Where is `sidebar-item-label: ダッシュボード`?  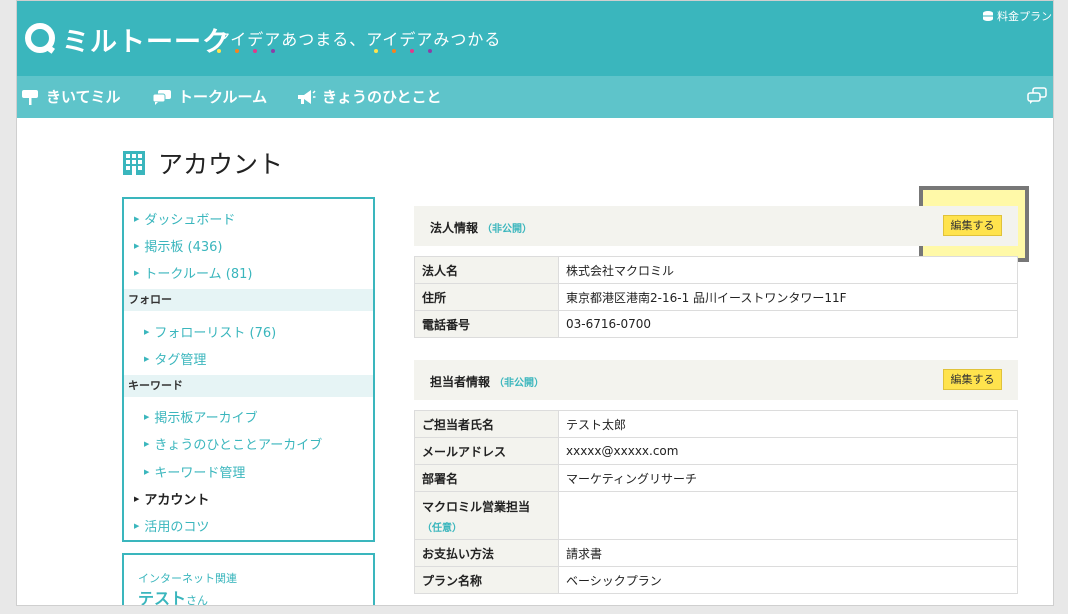
sidebar-item-label: ダッシュボード is located at coordinates (190, 220).